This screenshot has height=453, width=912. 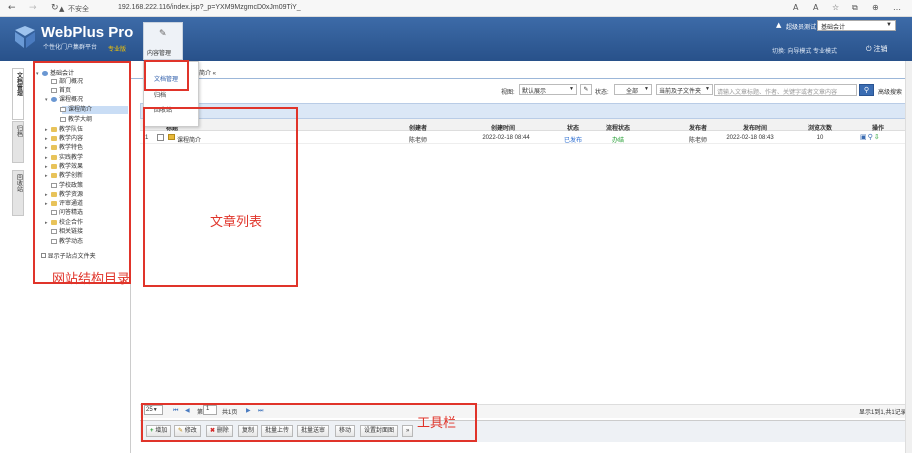 I want to click on zoom-icon: A, so click(x=815, y=8).